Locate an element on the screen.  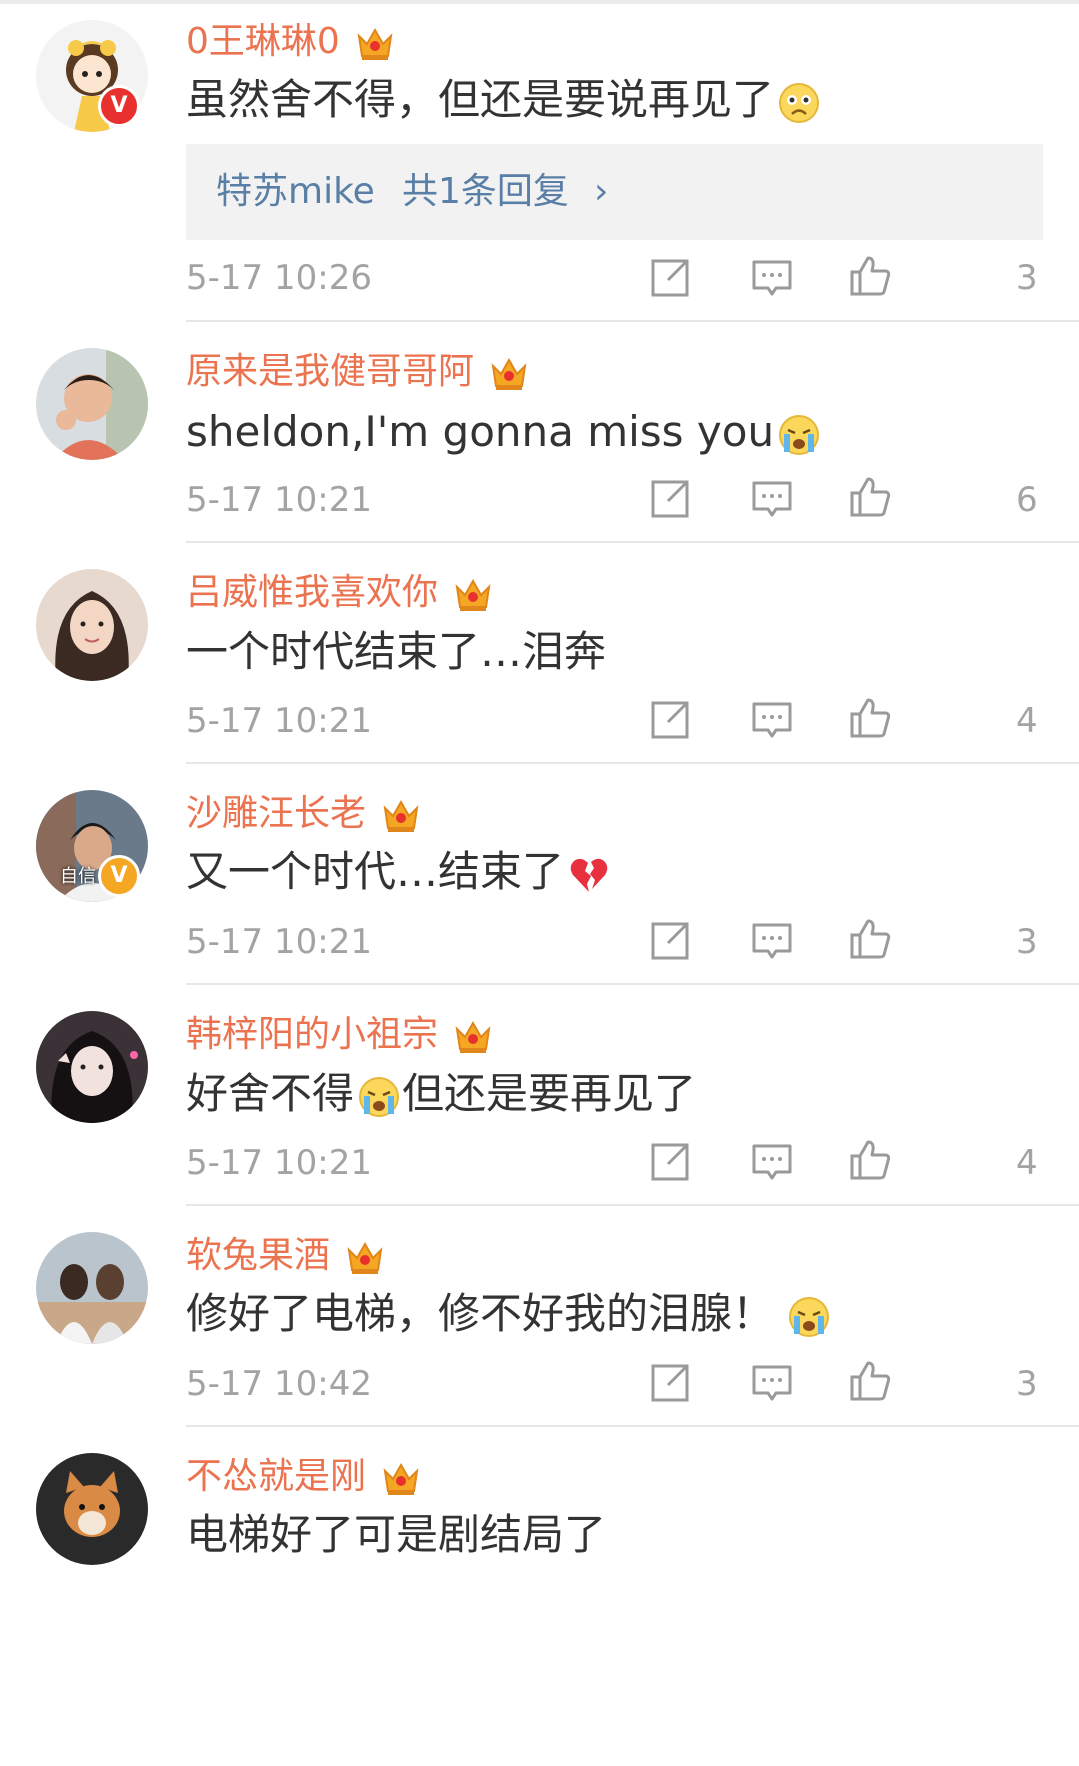
username: 原来是我健哥哥阿 is located at coordinates (358, 372).